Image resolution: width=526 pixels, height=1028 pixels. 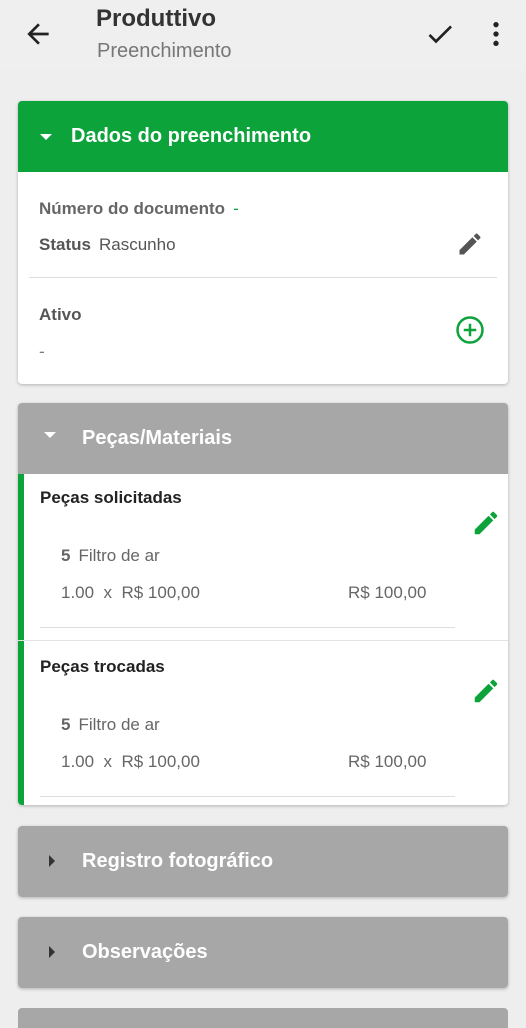 I want to click on photo-title: Registro fotográfico, so click(x=178, y=861).